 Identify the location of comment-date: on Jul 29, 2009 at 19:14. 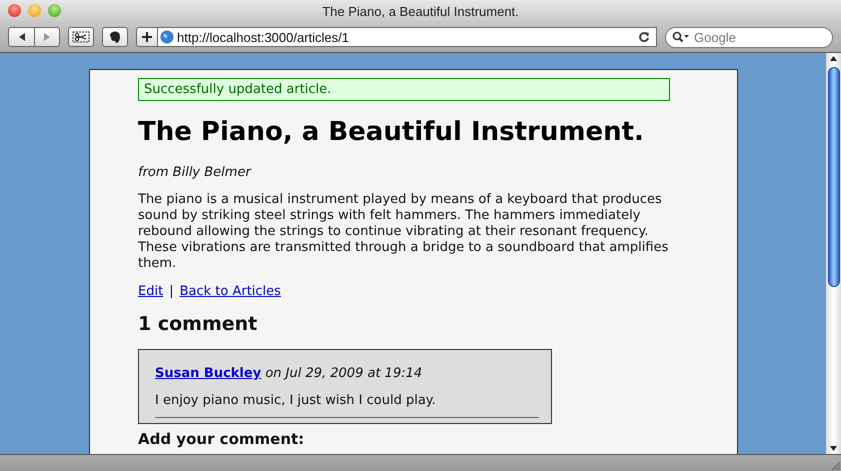
(343, 373).